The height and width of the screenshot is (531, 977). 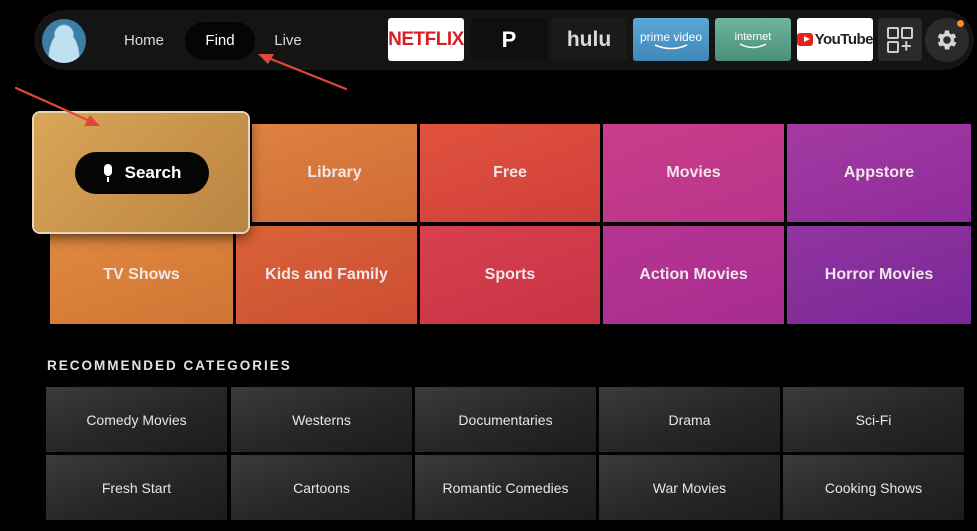 I want to click on netflix-app-tile: NETFLIX, so click(x=426, y=39).